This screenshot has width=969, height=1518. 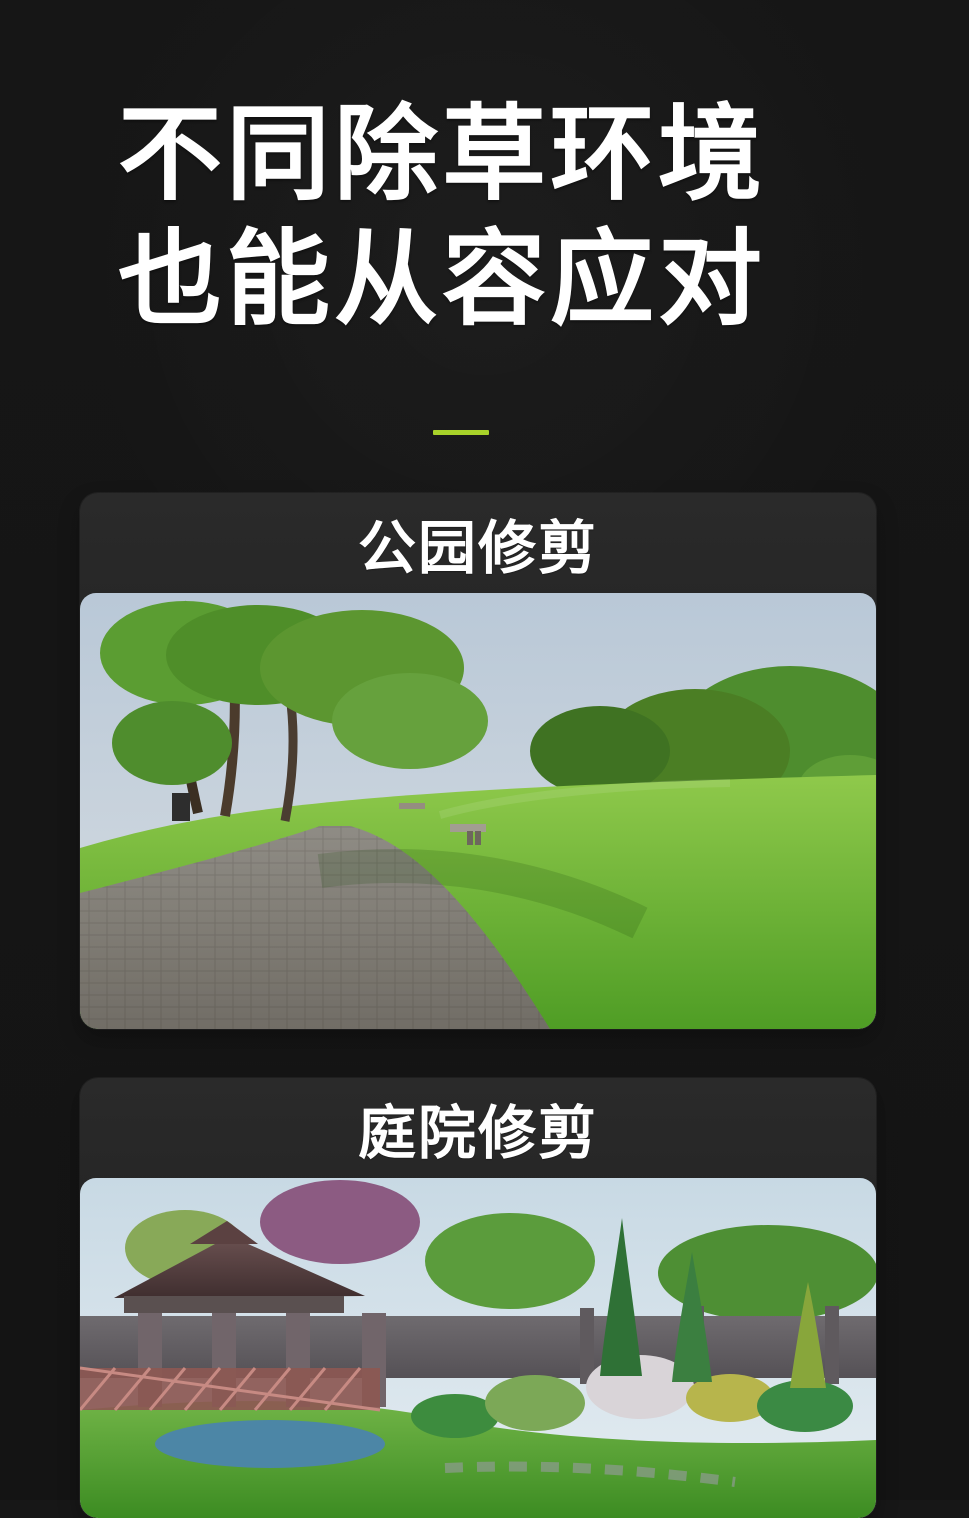 What do you see at coordinates (234, 1304) in the screenshot?
I see `gazebo-eave` at bounding box center [234, 1304].